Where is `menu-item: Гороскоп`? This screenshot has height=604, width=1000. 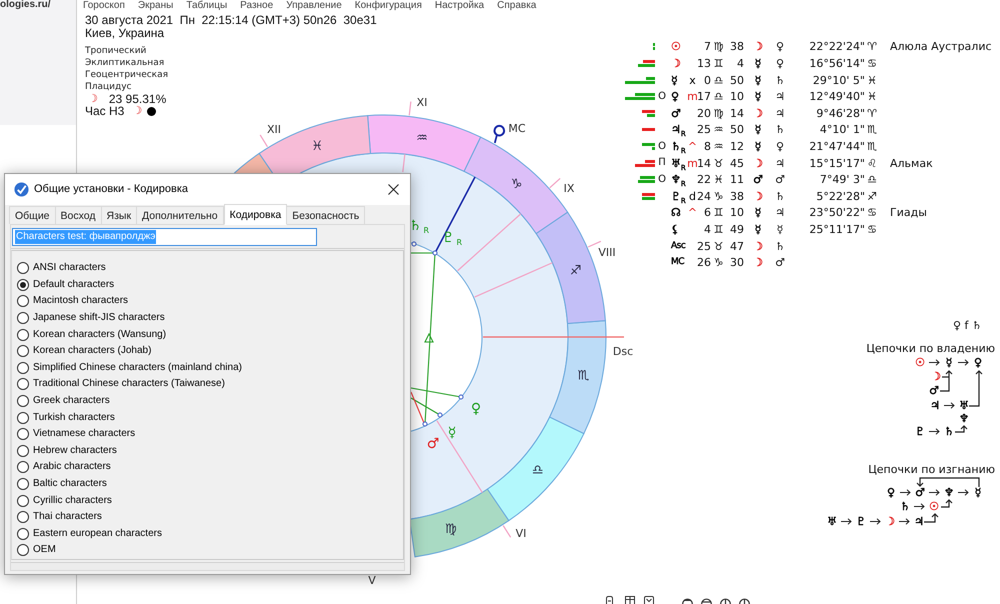 menu-item: Гороскоп is located at coordinates (104, 5).